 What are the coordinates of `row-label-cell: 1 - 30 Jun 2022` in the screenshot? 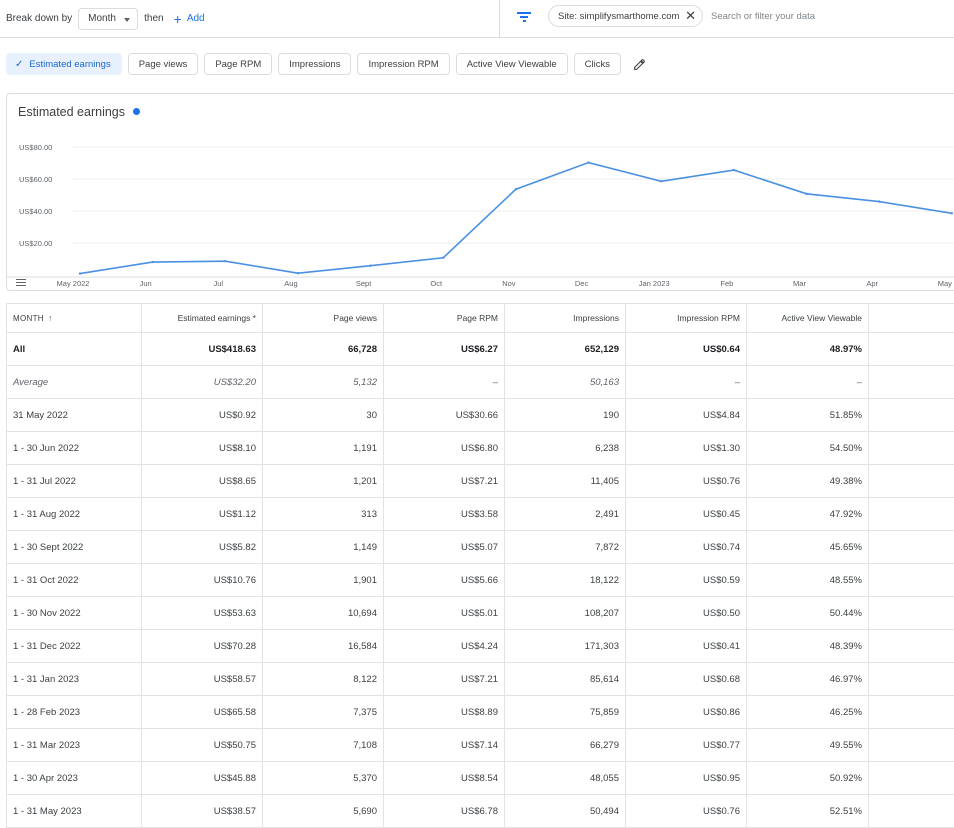 It's located at (74, 448).